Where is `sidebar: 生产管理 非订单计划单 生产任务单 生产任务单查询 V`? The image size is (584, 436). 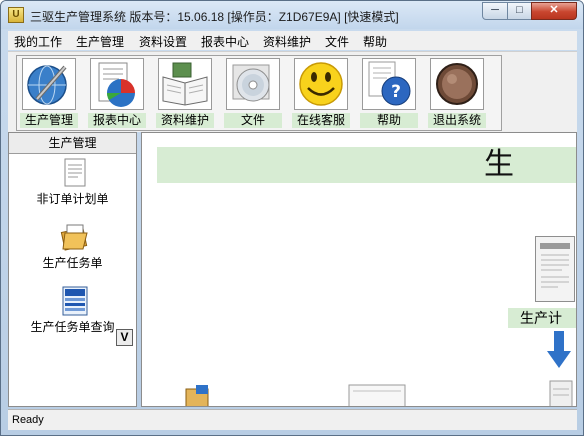 sidebar: 生产管理 非订单计划单 生产任务单 生产任务单查询 V is located at coordinates (72, 269).